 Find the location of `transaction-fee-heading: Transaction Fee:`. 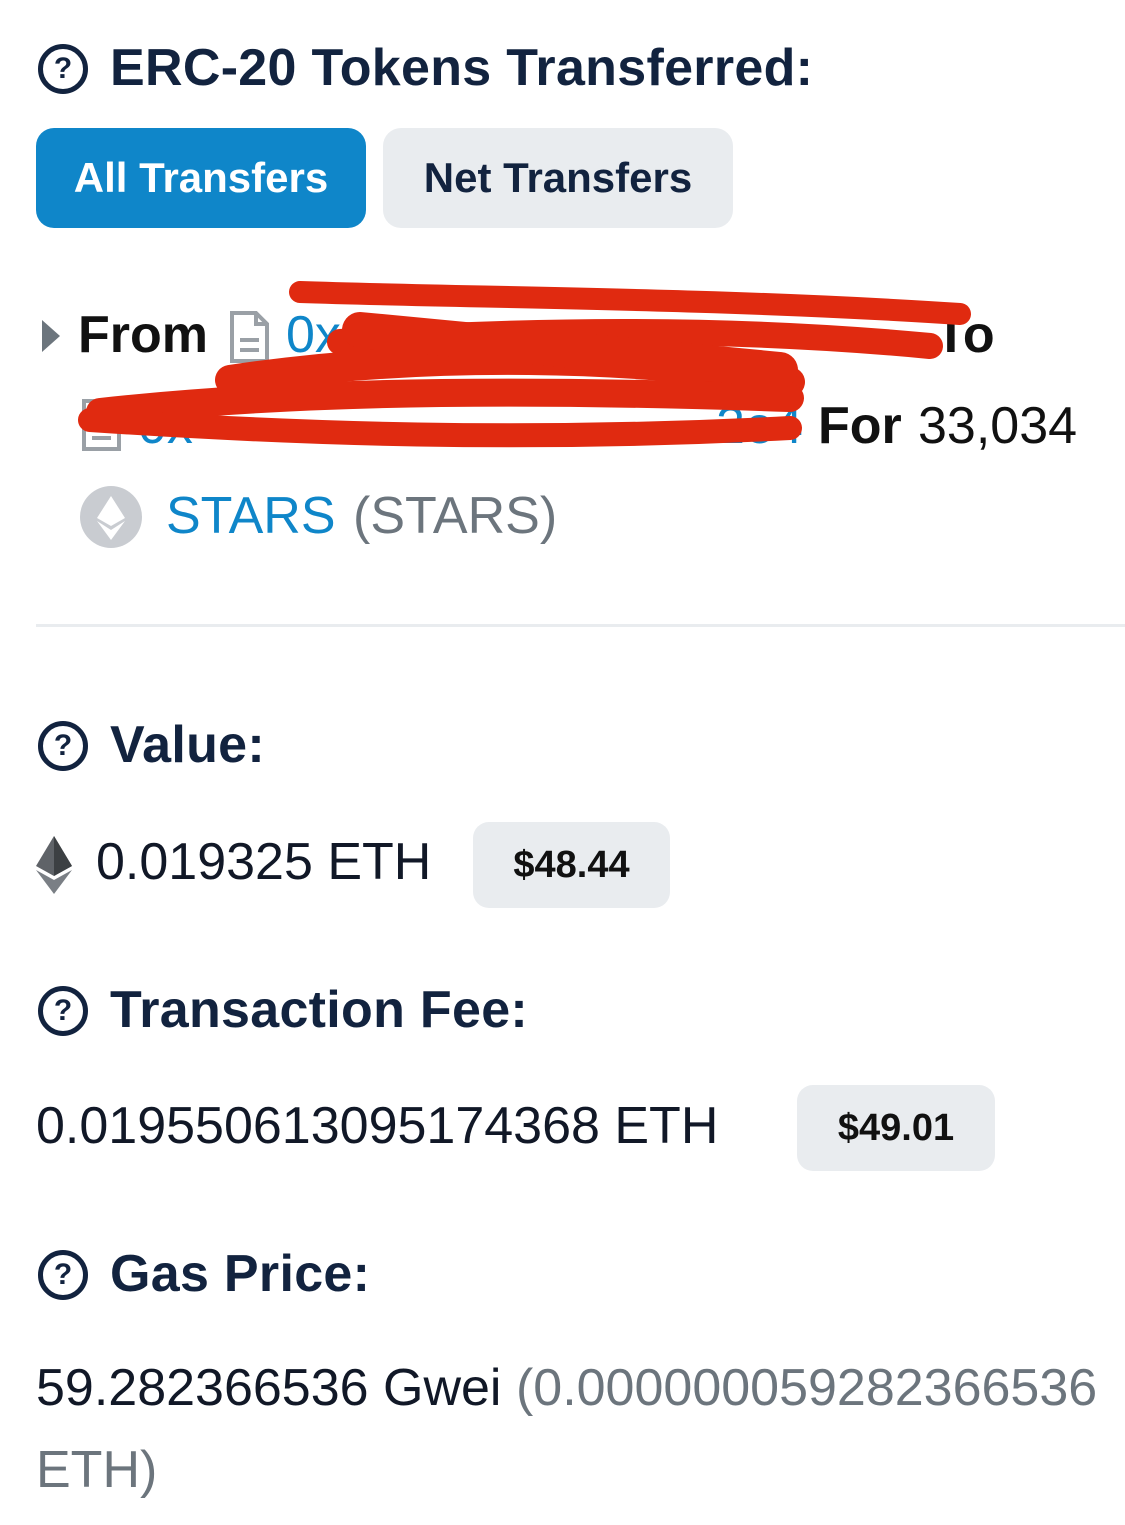

transaction-fee-heading: Transaction Fee: is located at coordinates (319, 1010).